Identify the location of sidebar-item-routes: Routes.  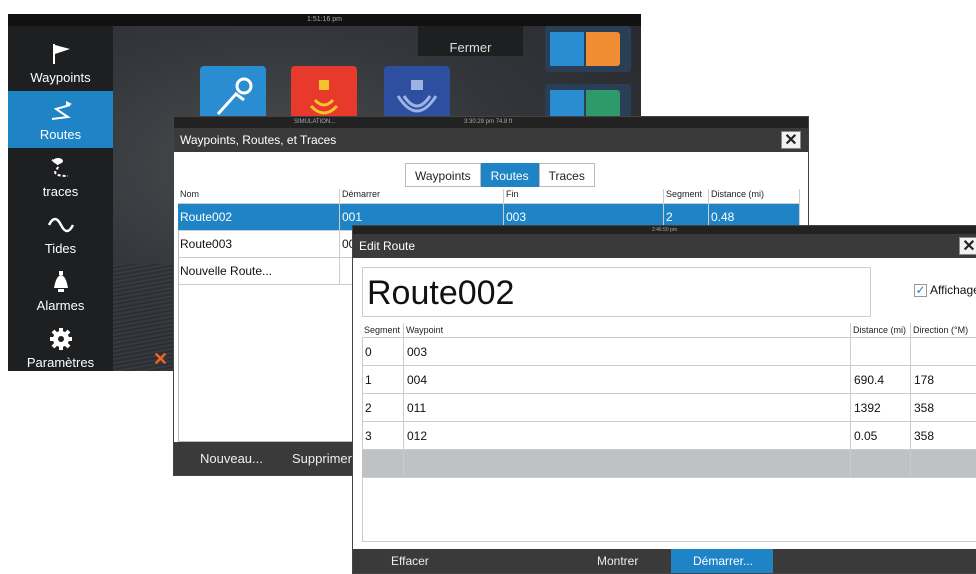
(60, 119).